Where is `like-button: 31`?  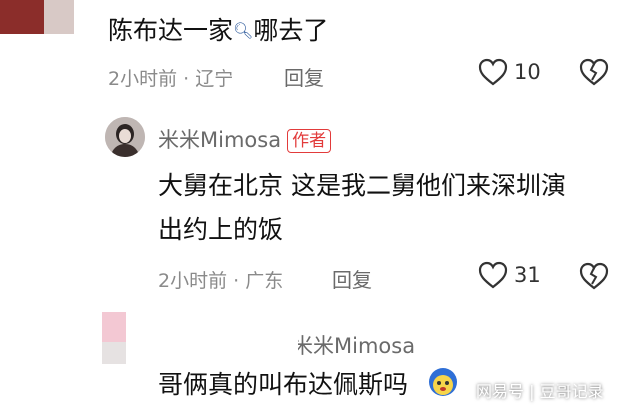 like-button: 31 is located at coordinates (509, 275).